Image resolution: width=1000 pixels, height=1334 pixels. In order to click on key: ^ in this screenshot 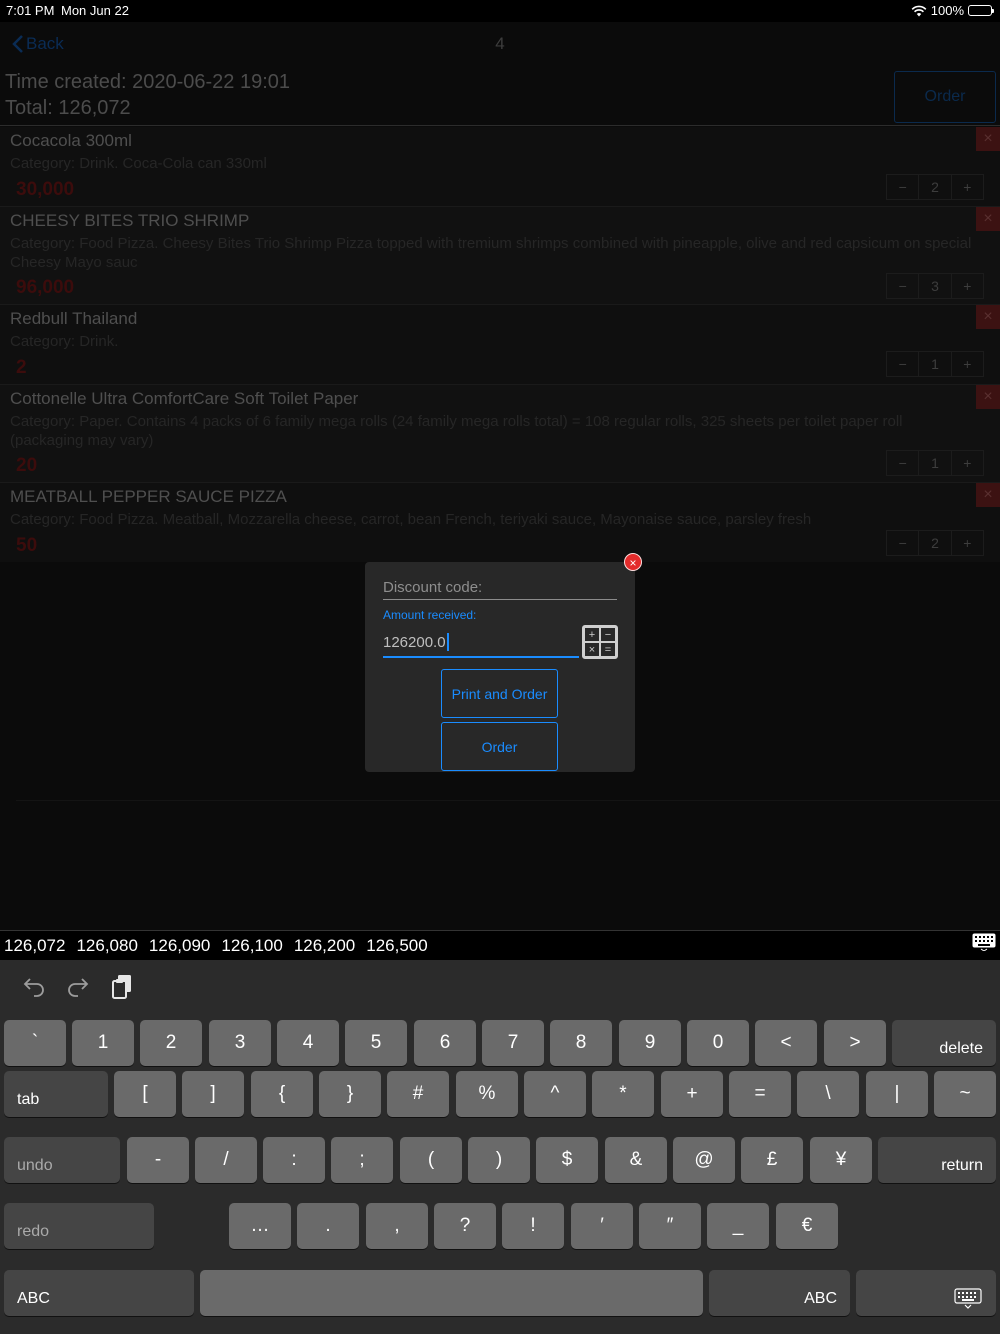, I will do `click(555, 1094)`.